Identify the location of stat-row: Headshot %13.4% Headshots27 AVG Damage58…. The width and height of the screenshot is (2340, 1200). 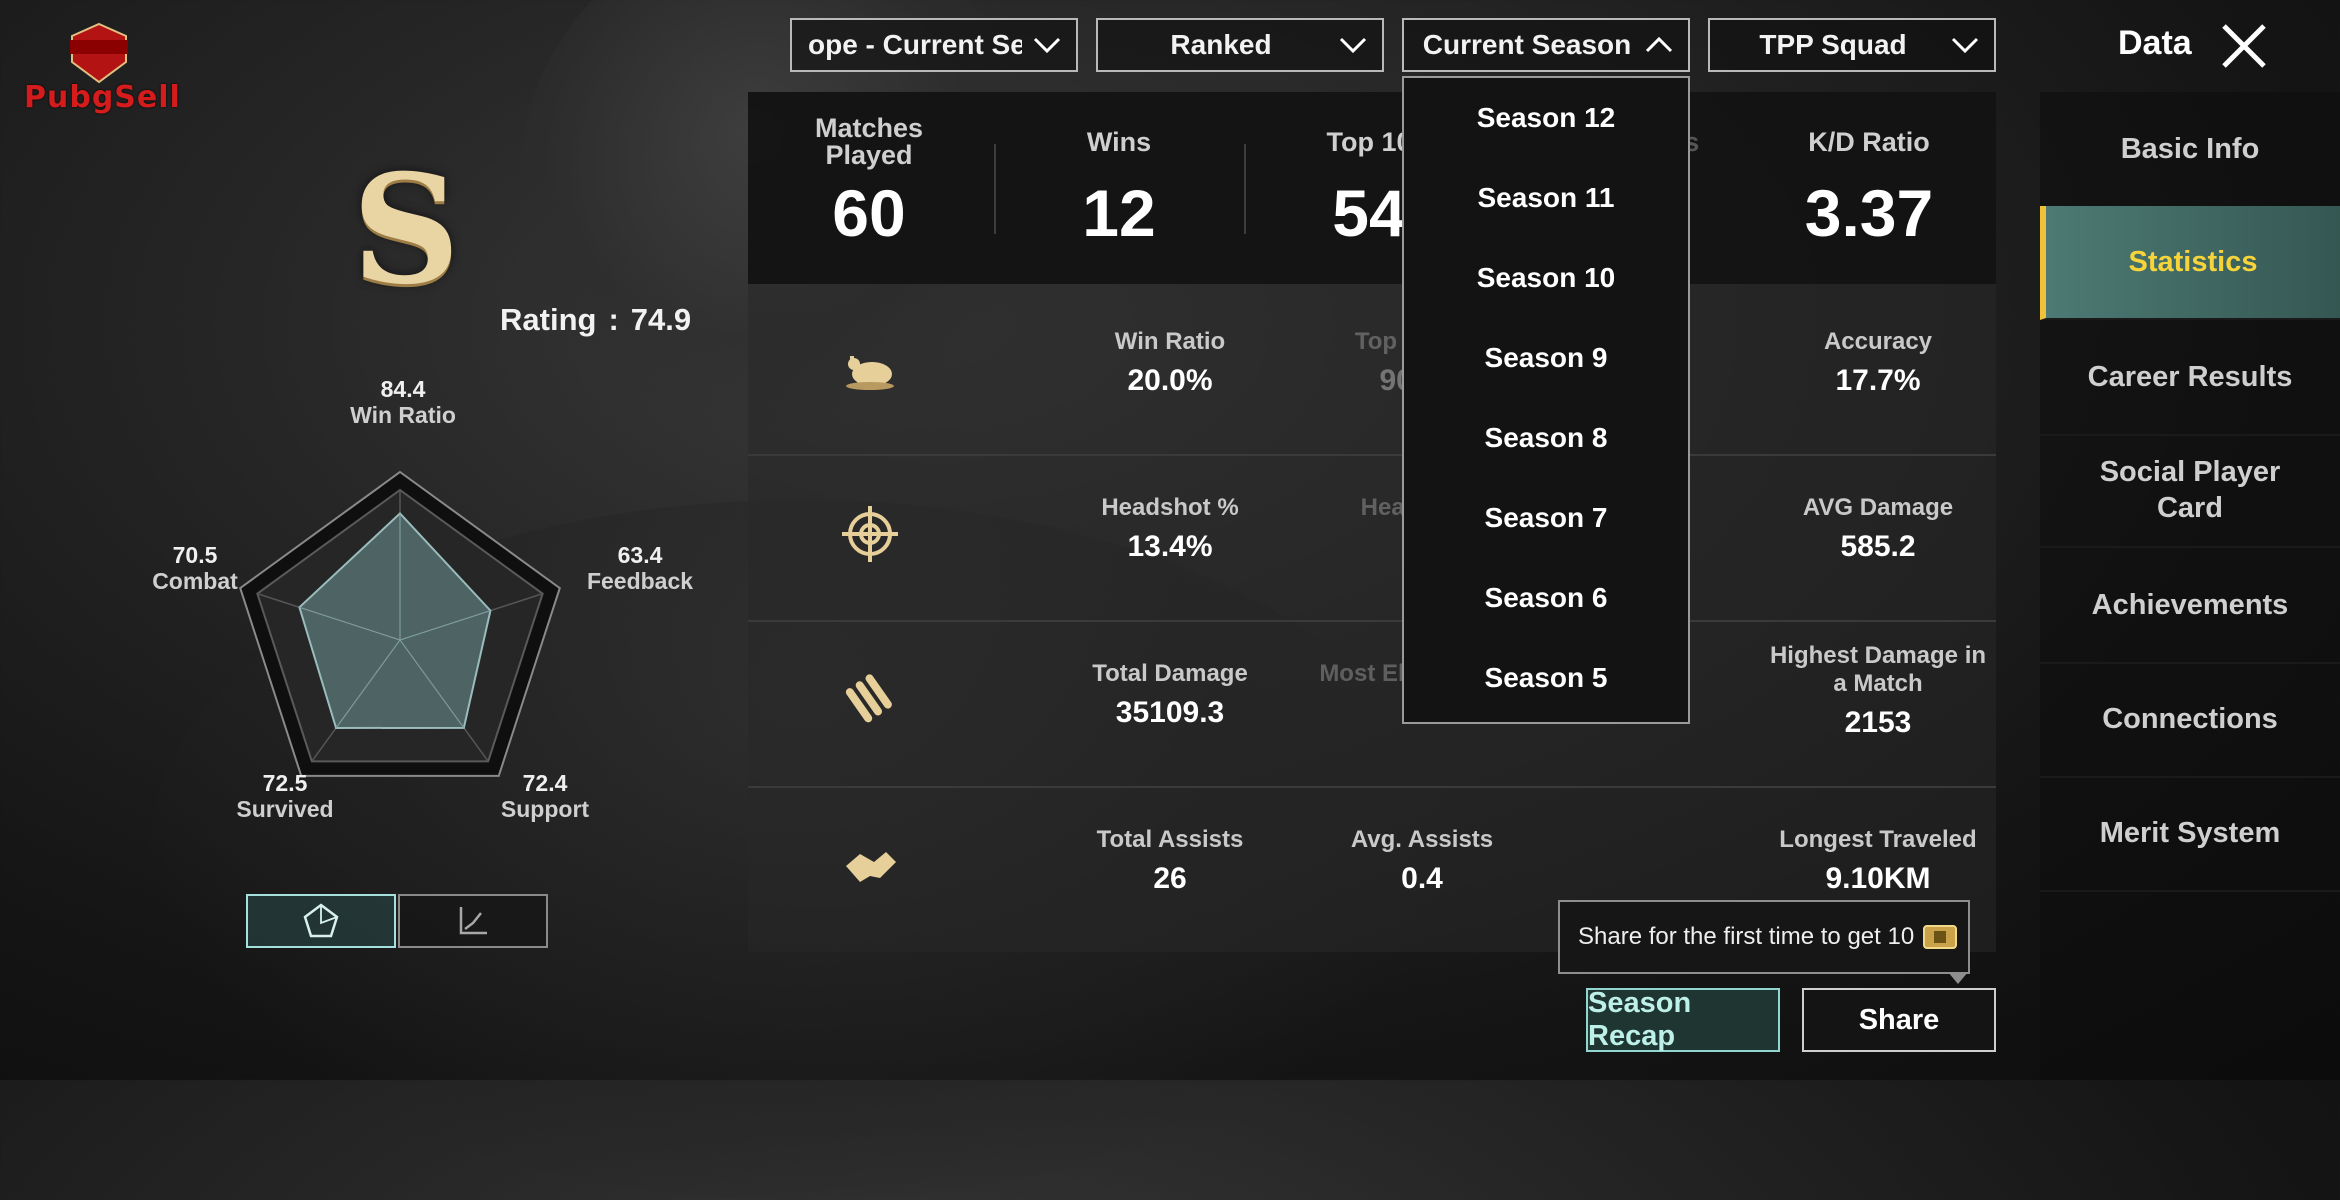
(1372, 538).